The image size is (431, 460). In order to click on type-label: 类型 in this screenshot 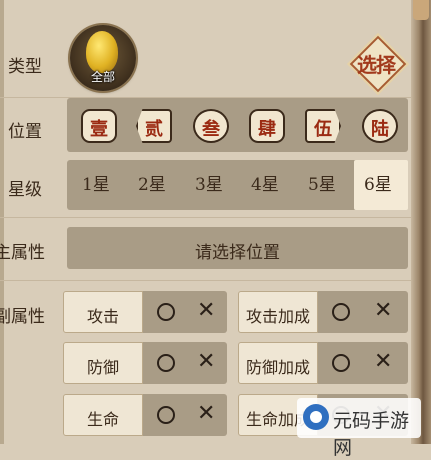, I will do `click(25, 67)`.